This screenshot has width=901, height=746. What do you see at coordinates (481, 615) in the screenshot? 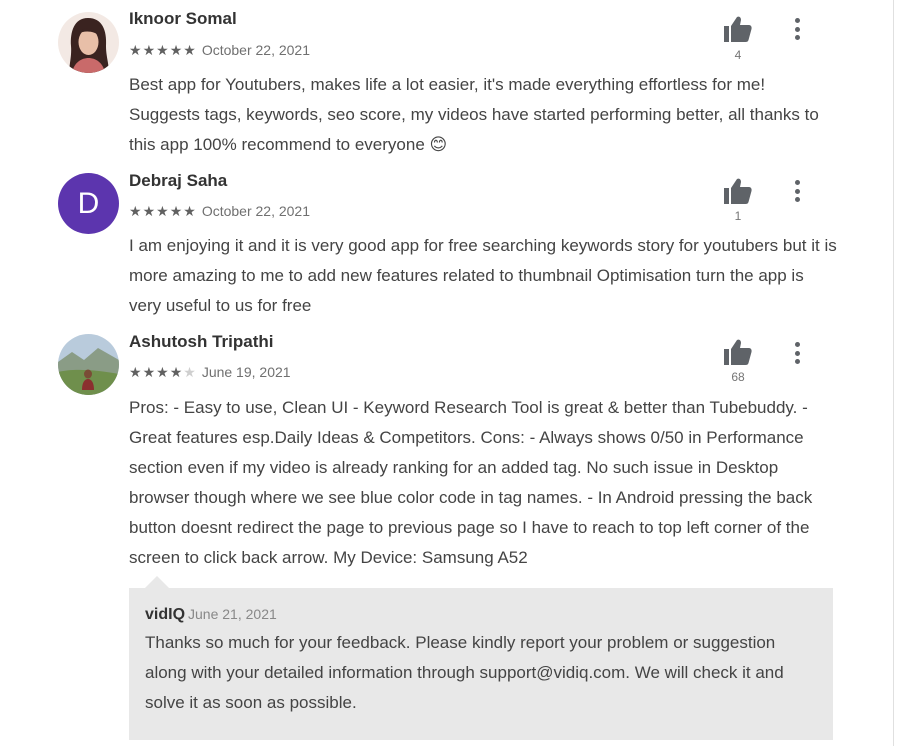
I see `reply-header: vidIQ June 21, 2021` at bounding box center [481, 615].